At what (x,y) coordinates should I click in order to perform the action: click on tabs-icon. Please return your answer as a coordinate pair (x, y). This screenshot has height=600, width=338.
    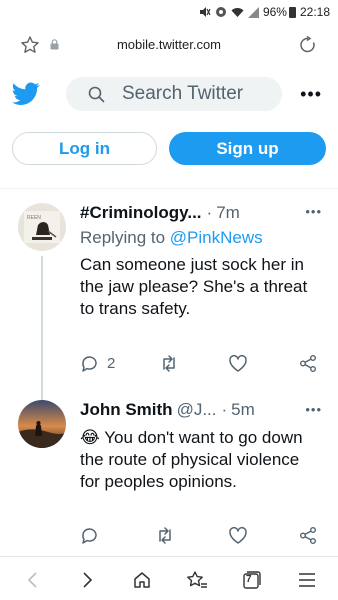
    Looking at the image, I should click on (252, 580).